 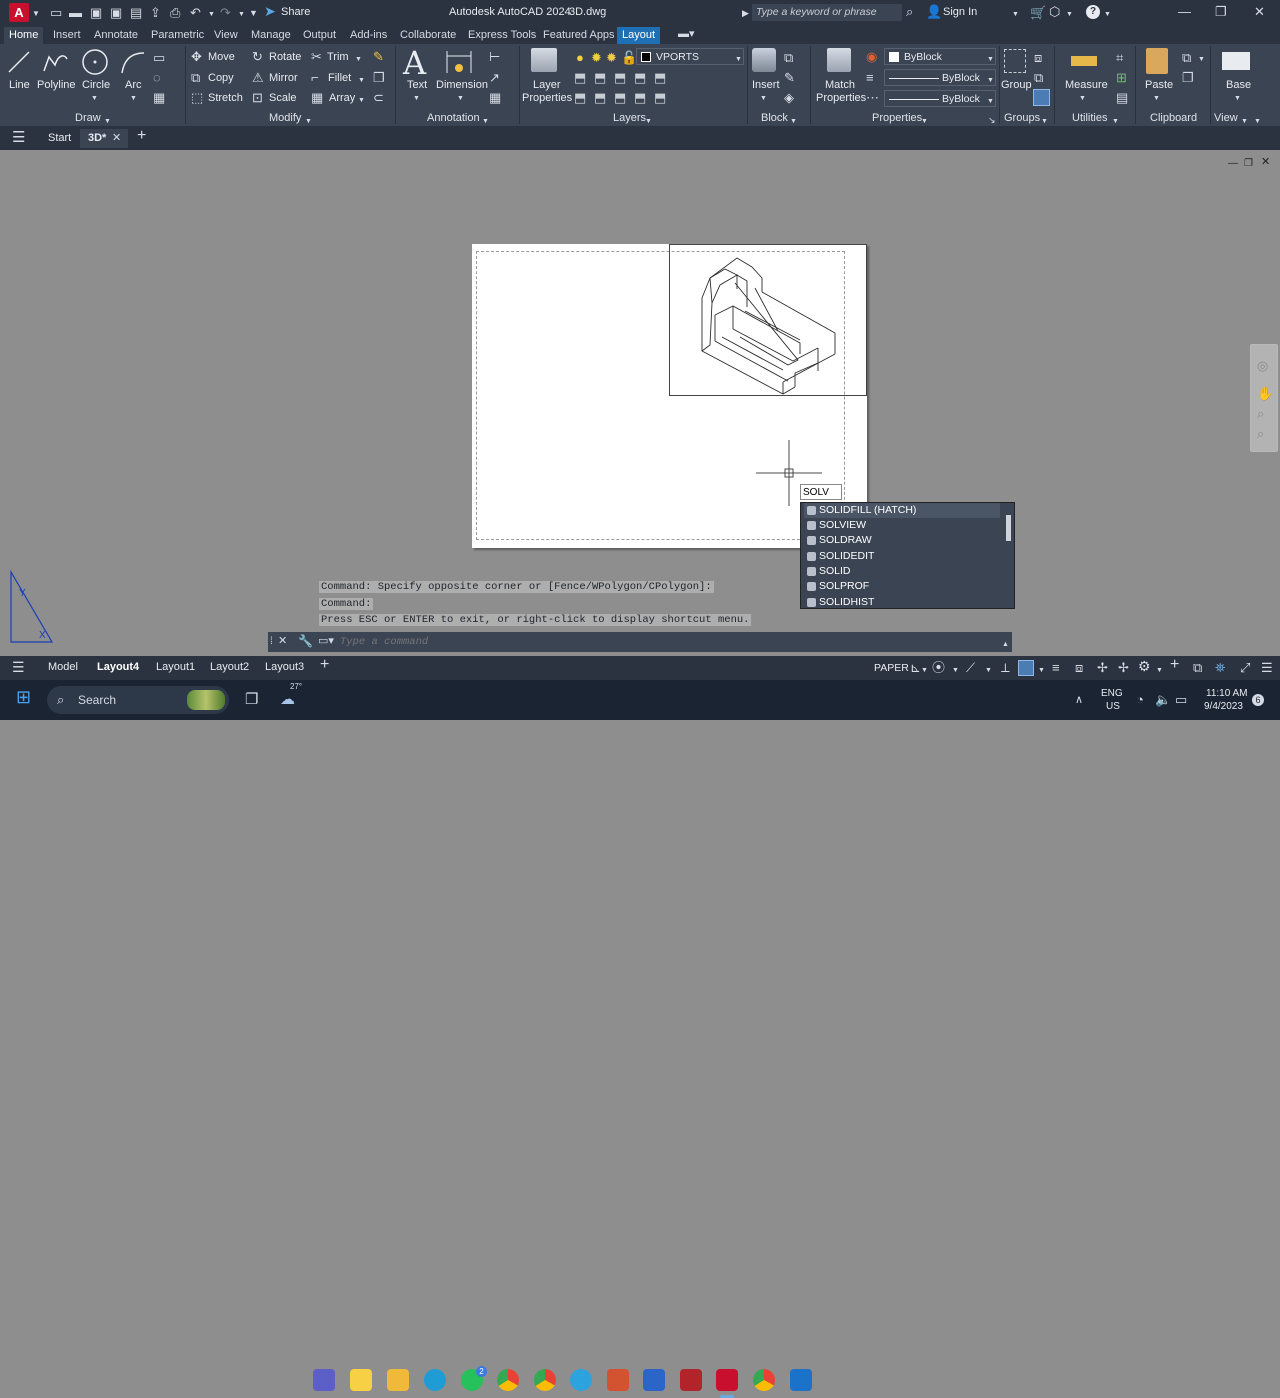 What do you see at coordinates (257, 56) in the screenshot?
I see `rotate-icon: ↻` at bounding box center [257, 56].